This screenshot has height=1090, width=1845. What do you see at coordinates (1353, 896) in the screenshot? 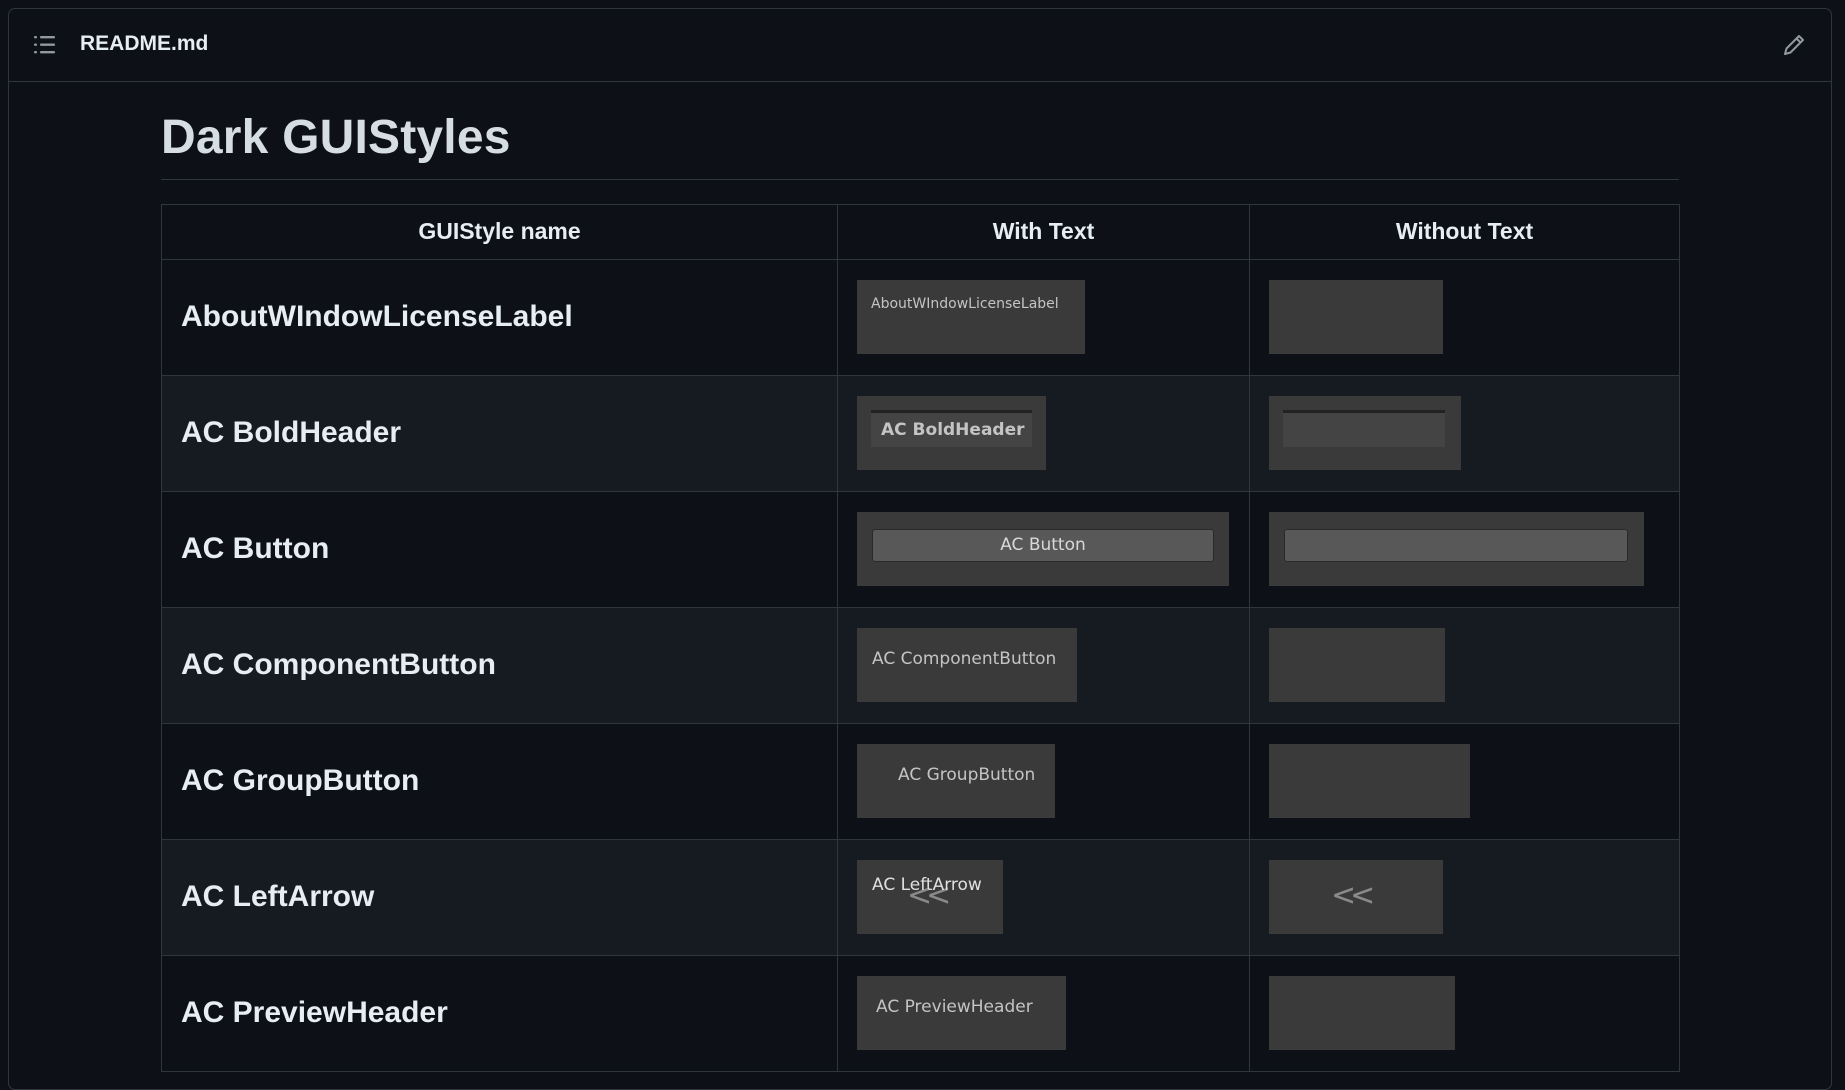
I see `left-arrow-icon: <<` at bounding box center [1353, 896].